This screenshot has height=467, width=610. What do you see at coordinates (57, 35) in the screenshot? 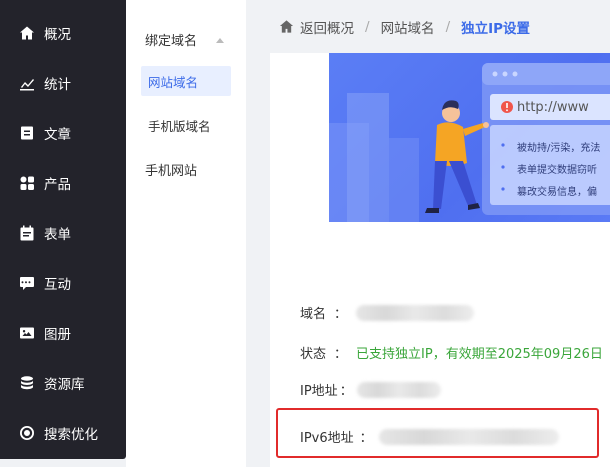
I see `nav-item-label: 概况` at bounding box center [57, 35].